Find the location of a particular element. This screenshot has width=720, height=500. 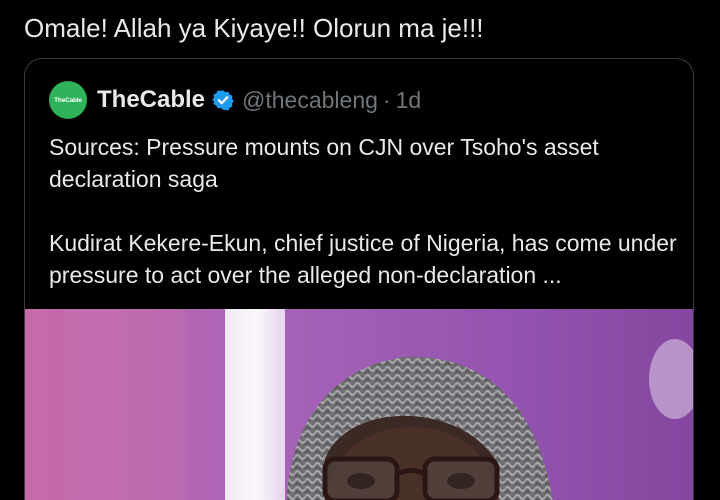

author-handle: @thecableng is located at coordinates (310, 100).